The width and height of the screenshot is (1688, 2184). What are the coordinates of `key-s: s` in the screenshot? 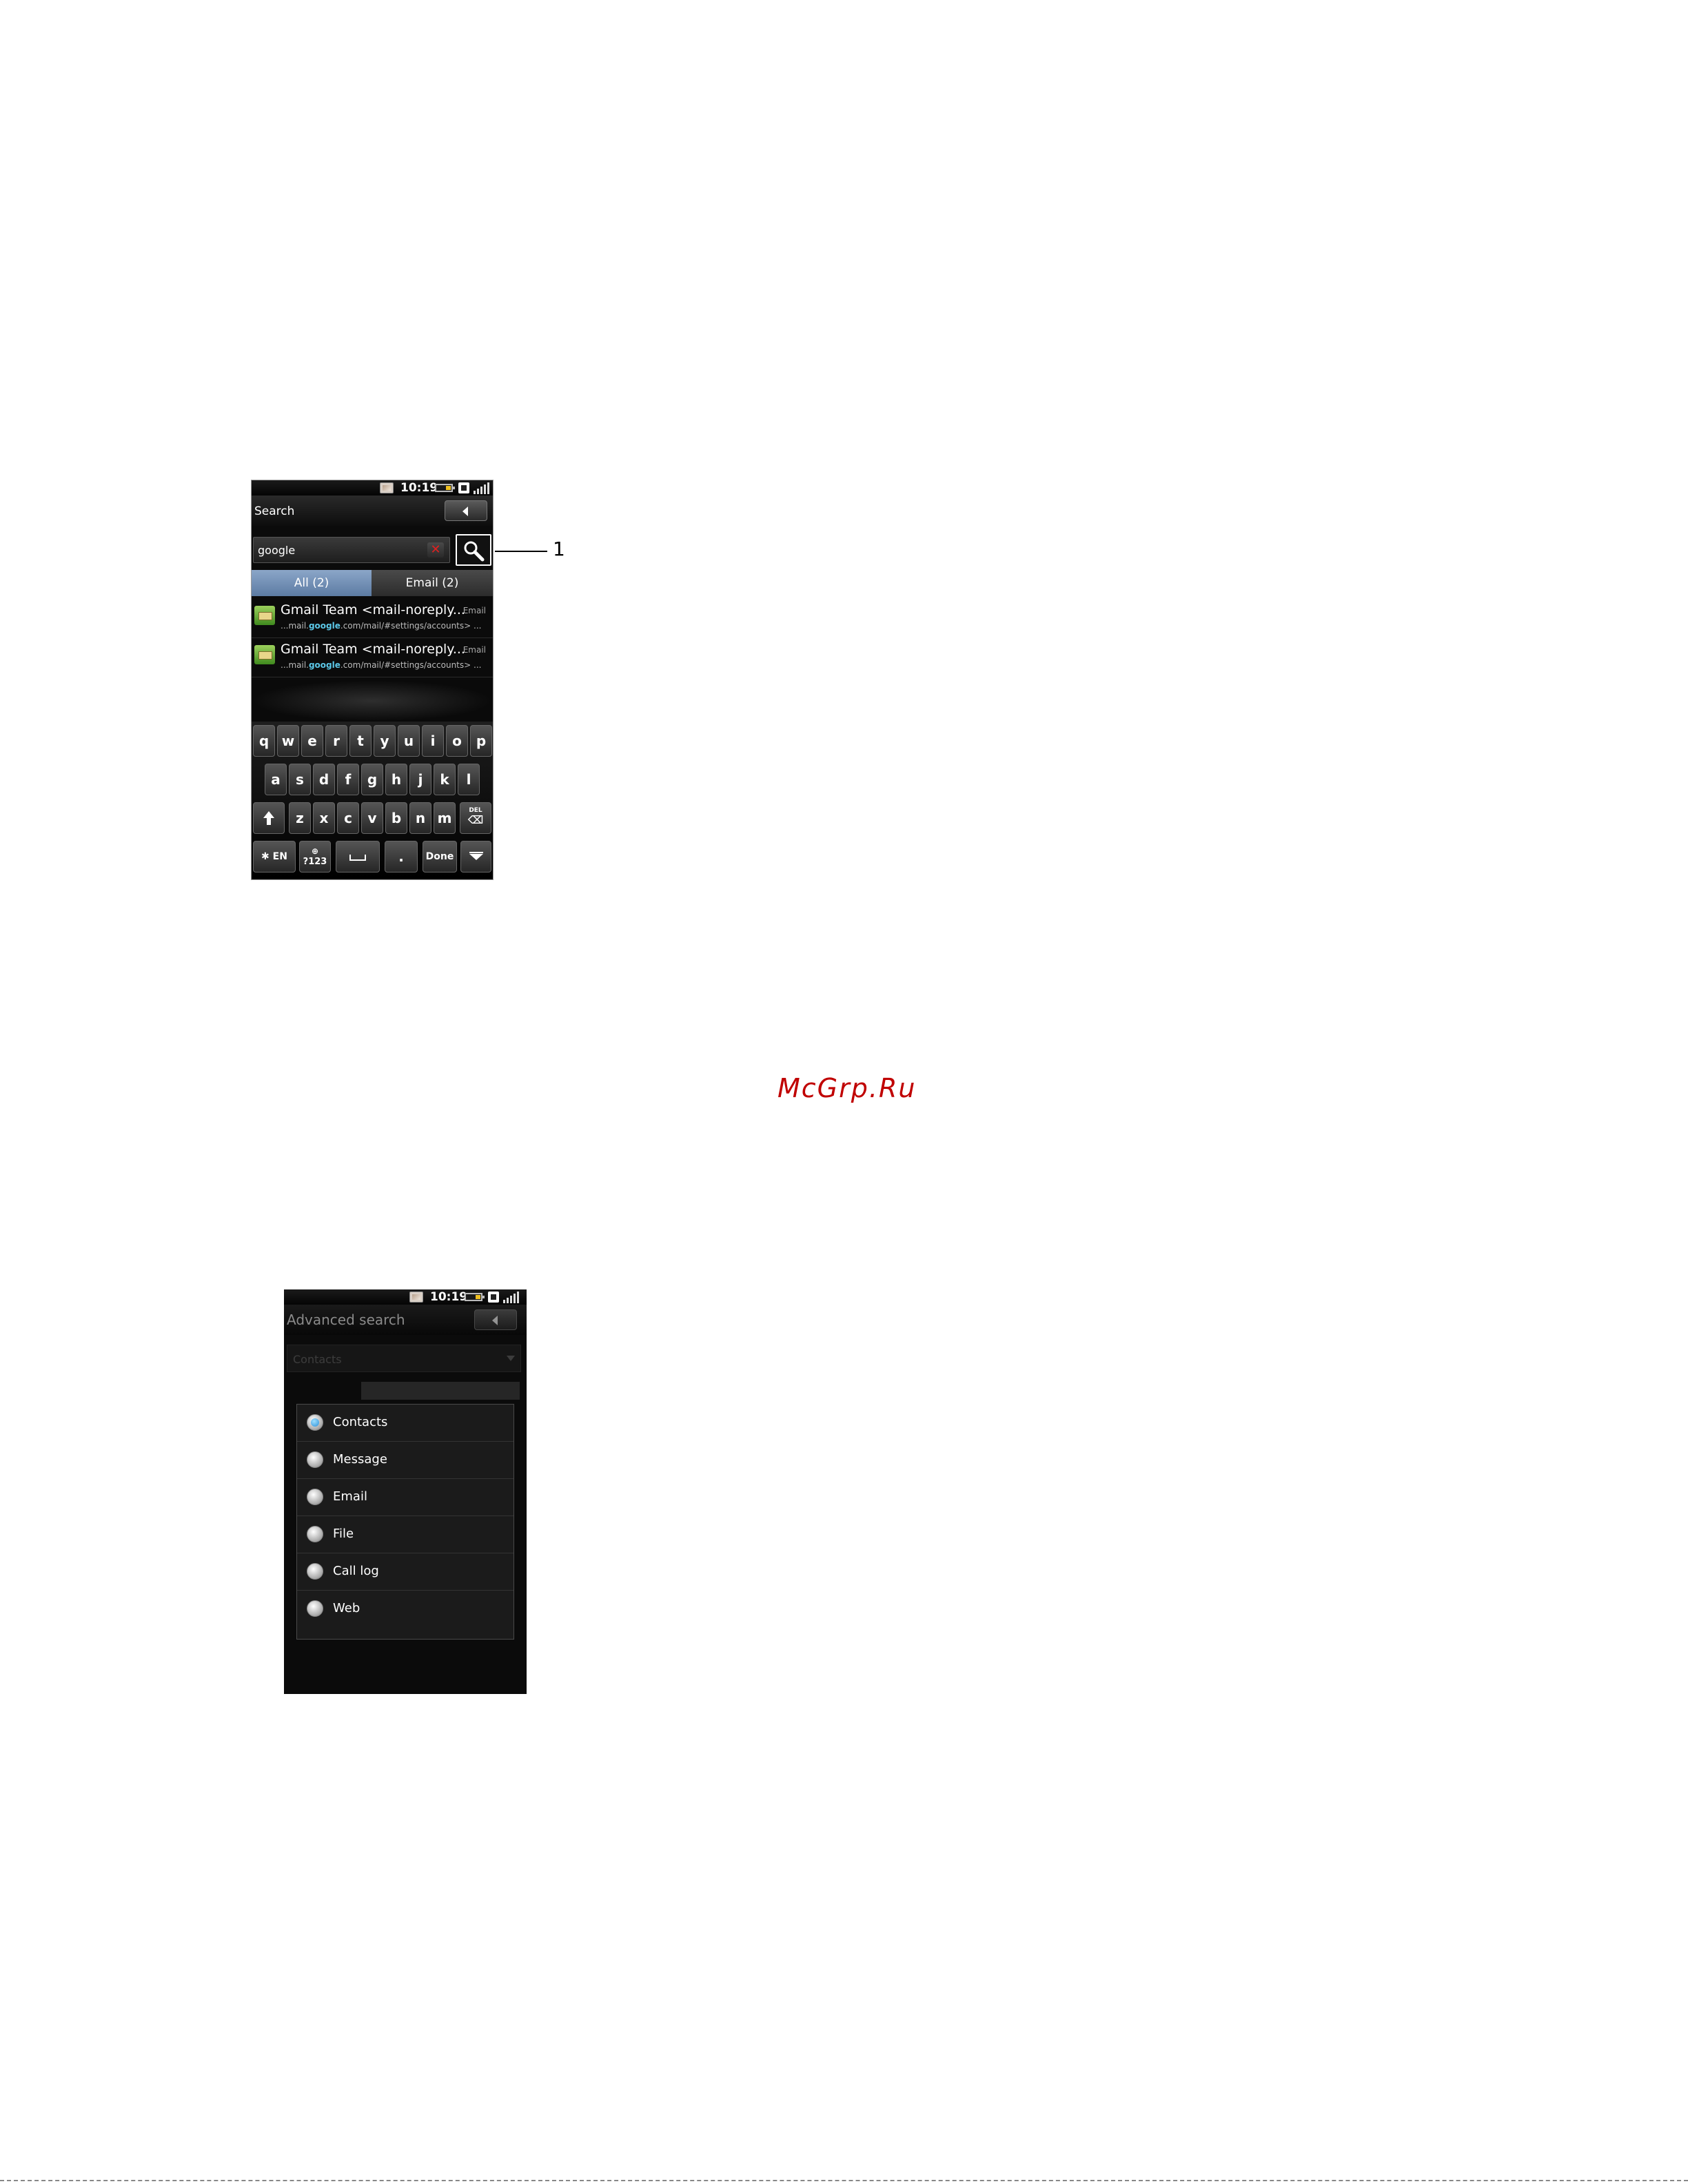 It's located at (300, 779).